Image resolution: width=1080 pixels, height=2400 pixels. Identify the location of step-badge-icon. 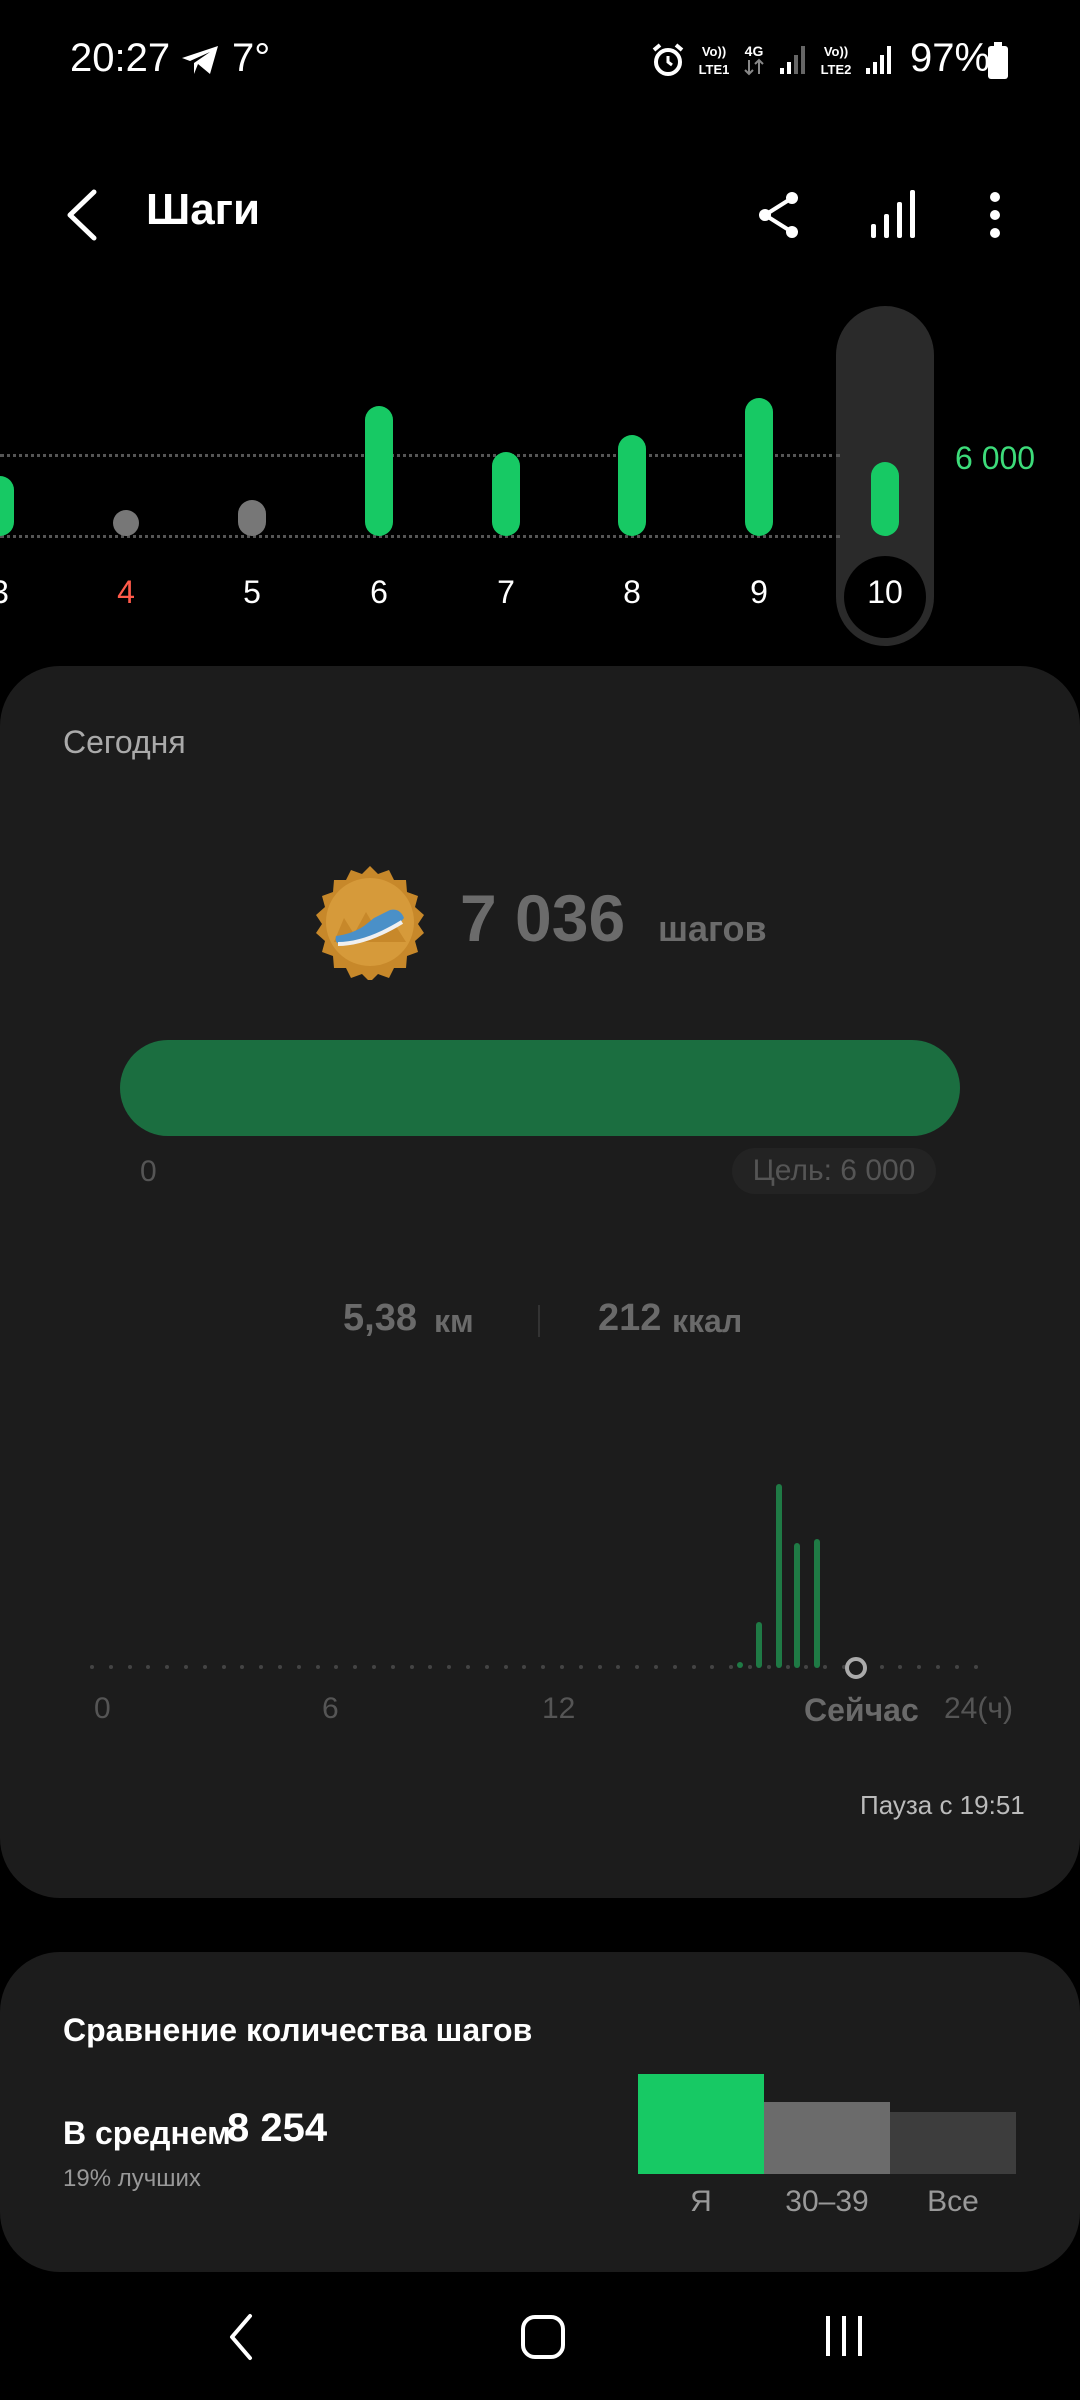
(370, 923).